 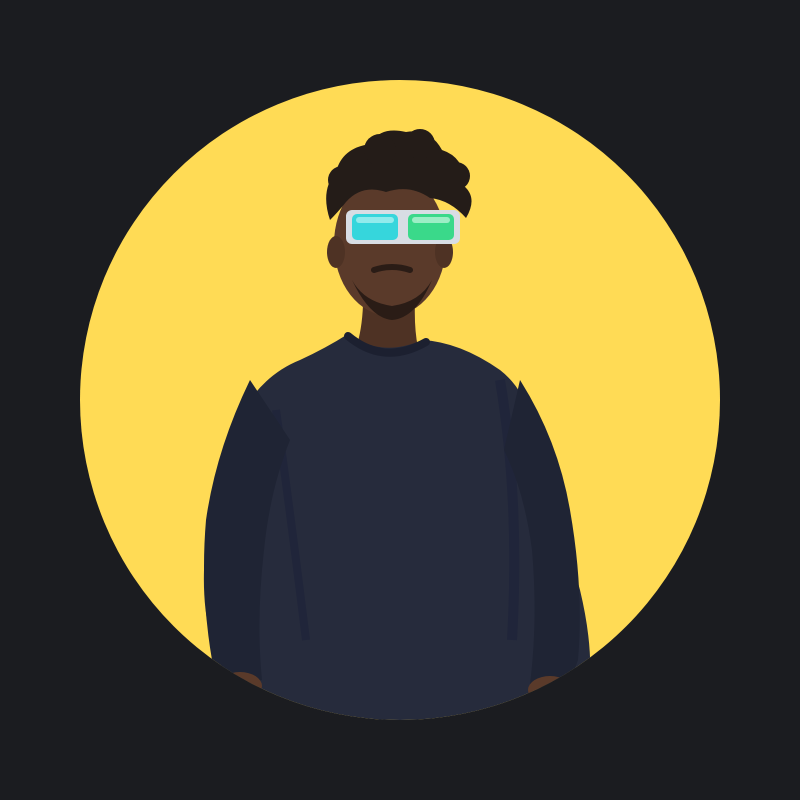 What do you see at coordinates (550, 690) in the screenshot?
I see `right-hand` at bounding box center [550, 690].